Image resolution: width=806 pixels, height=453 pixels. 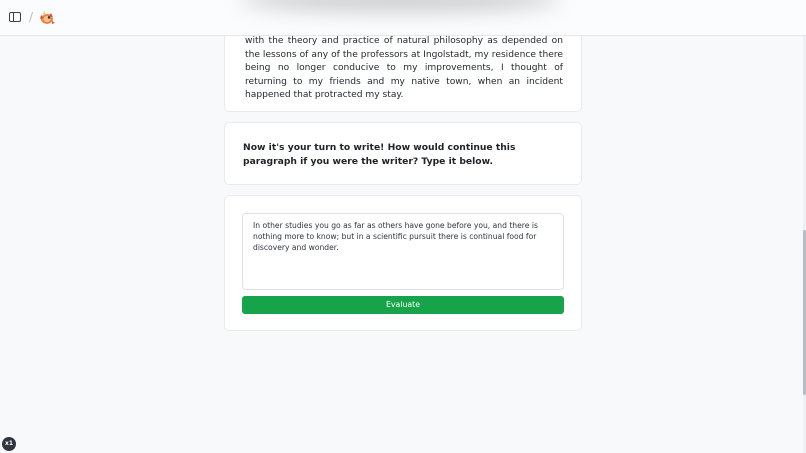 What do you see at coordinates (400, 6) in the screenshot?
I see `overlay-shadow` at bounding box center [400, 6].